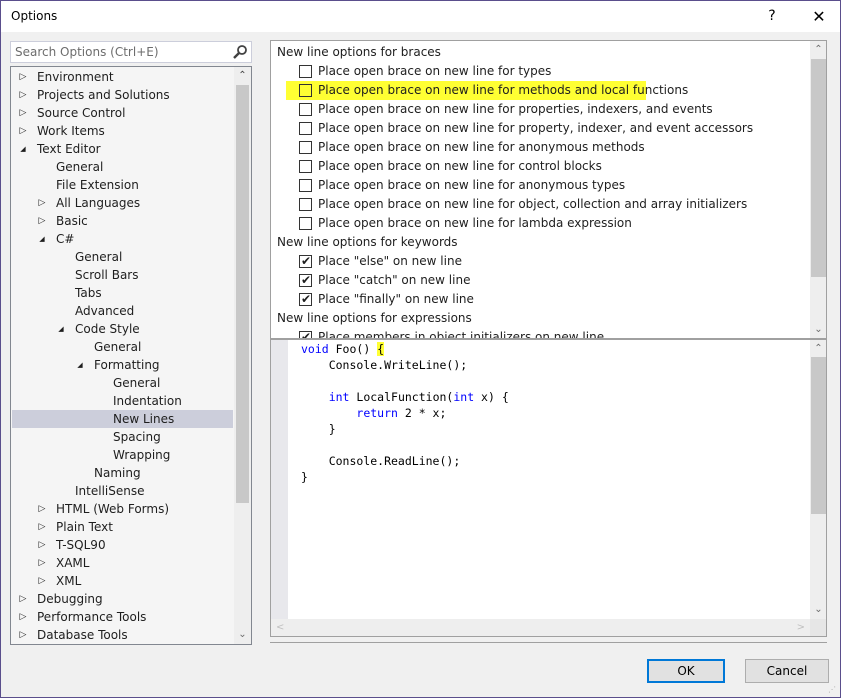 This screenshot has width=841, height=698. Describe the element at coordinates (122, 545) in the screenshot. I see `tree-item: ▷ T-SQL90` at that location.